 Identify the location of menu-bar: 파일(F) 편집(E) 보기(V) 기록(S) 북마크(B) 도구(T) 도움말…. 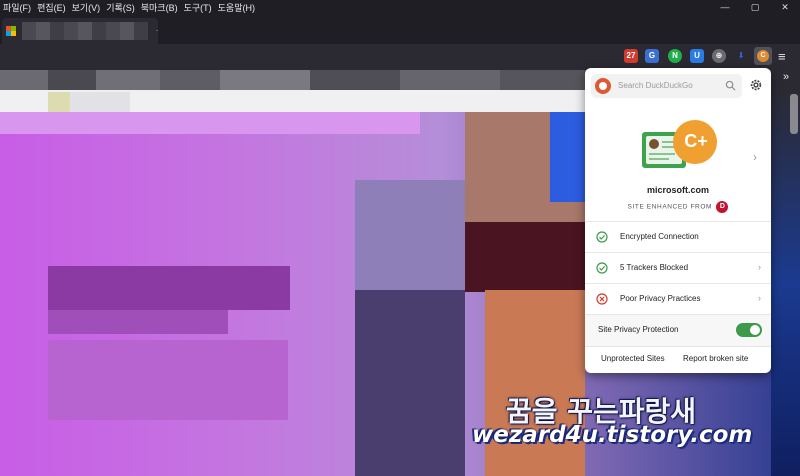
(400, 7).